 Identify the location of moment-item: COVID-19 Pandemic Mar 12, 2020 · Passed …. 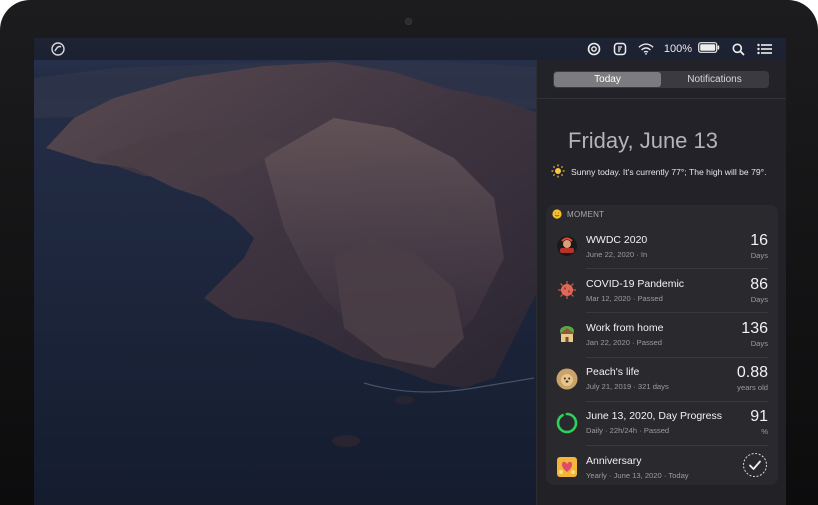
(662, 290).